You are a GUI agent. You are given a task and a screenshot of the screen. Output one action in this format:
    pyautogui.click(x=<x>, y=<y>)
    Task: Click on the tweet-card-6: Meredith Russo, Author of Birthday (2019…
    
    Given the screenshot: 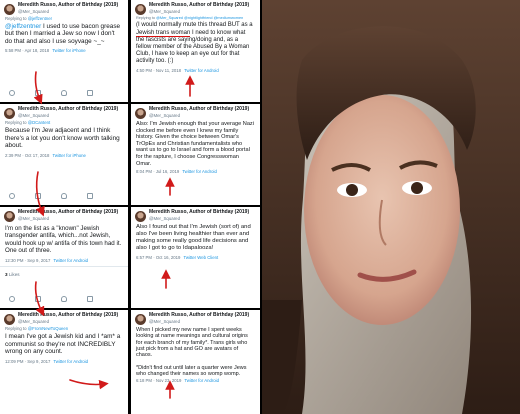 What is the action you would take?
    pyautogui.click(x=195, y=154)
    